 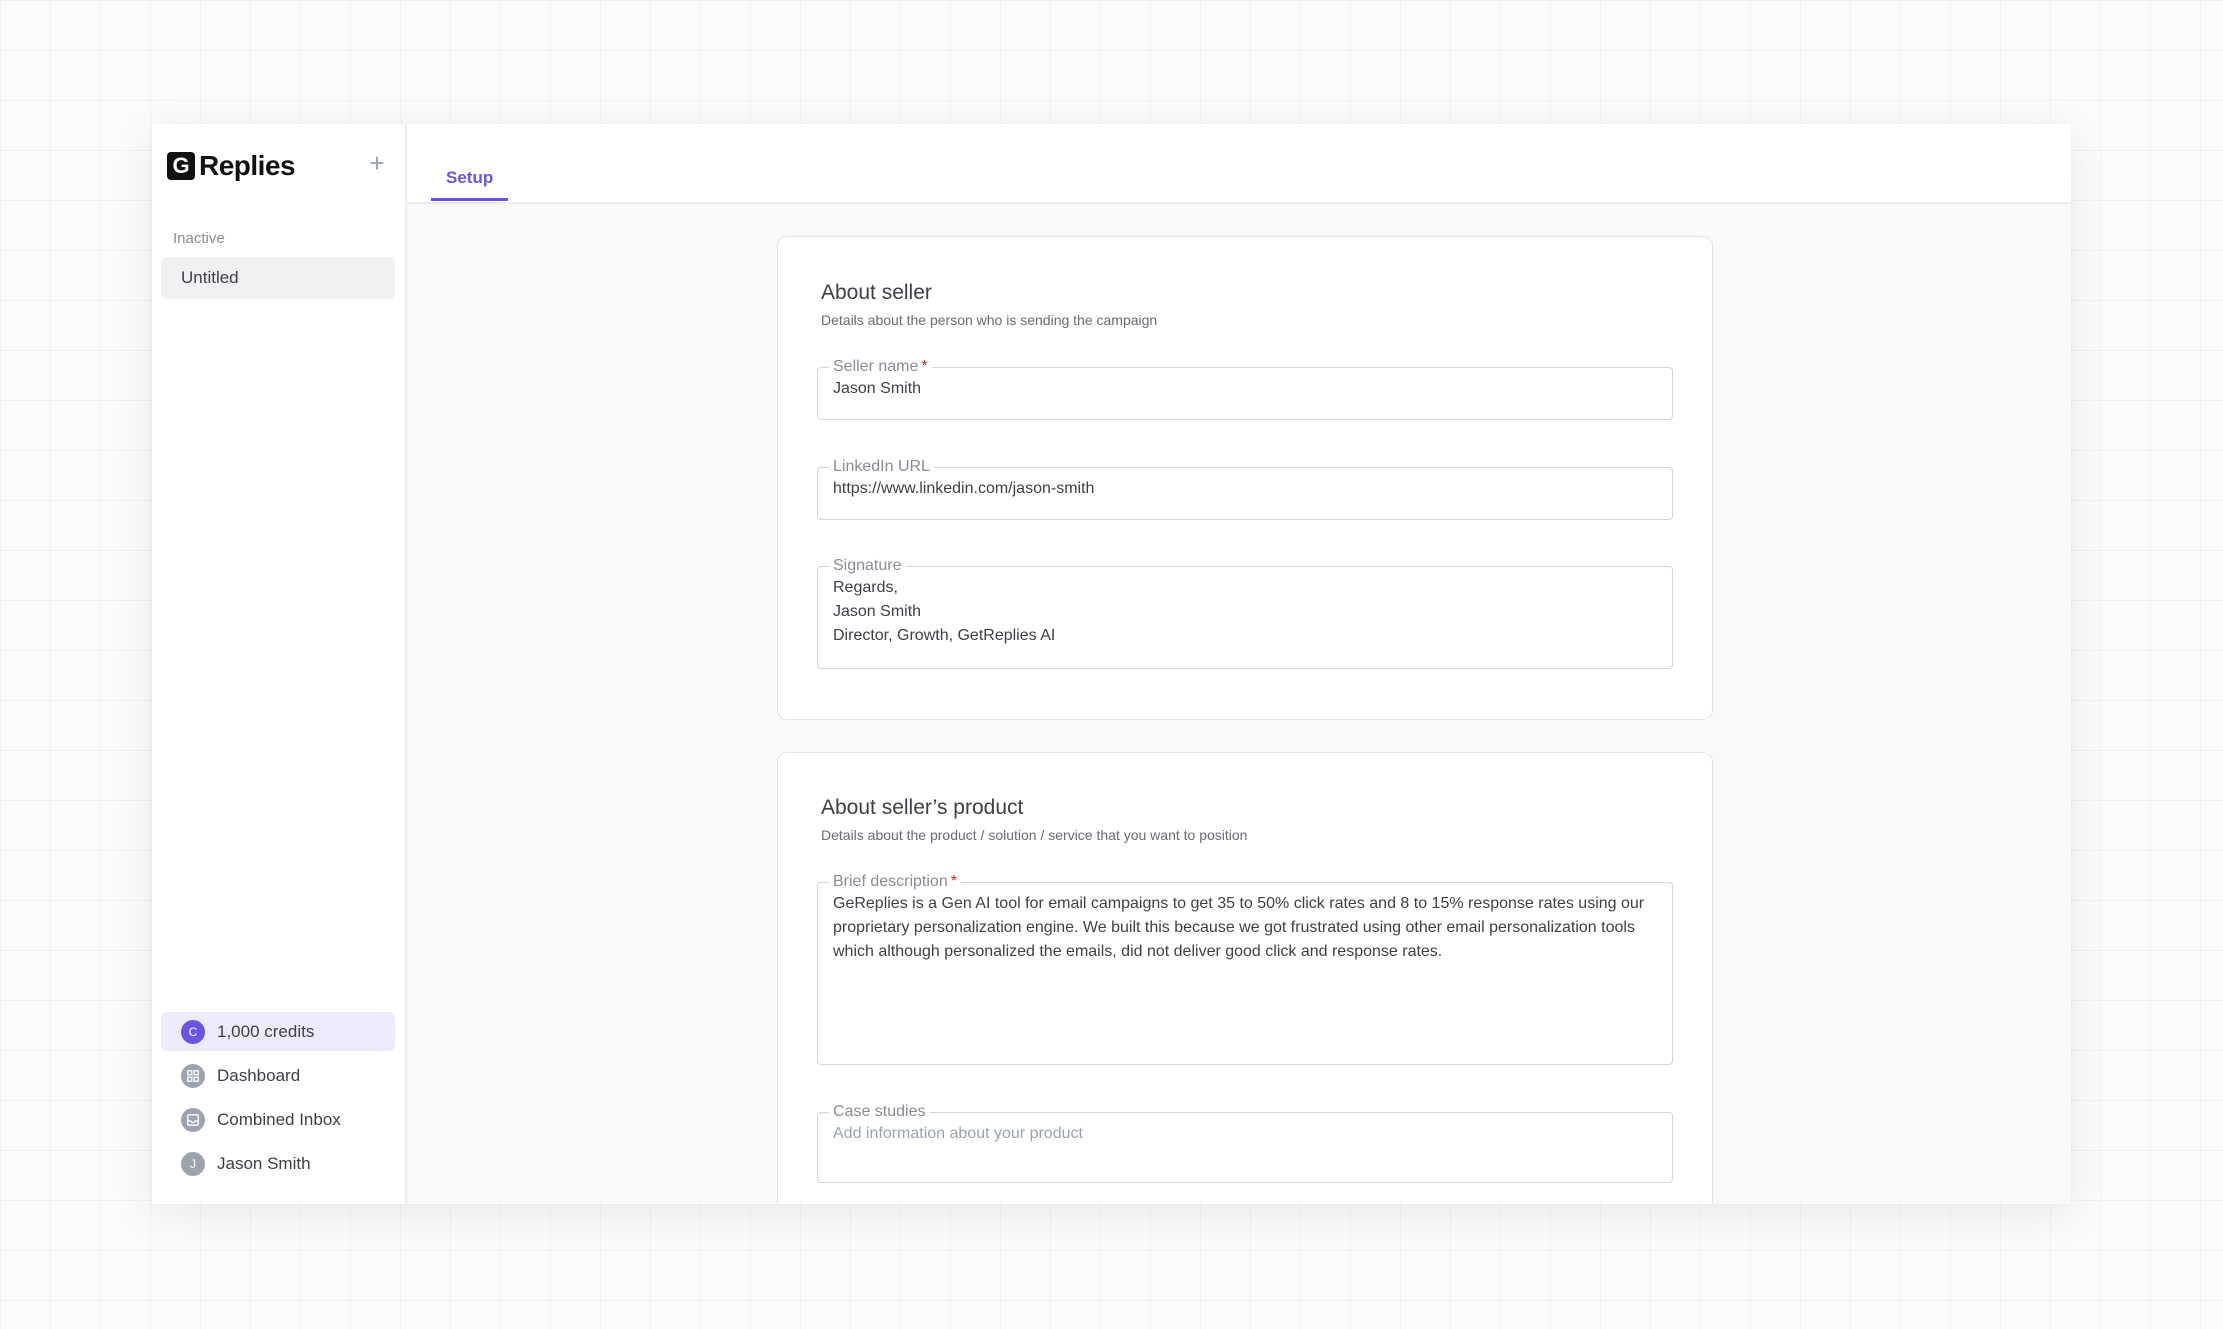 I want to click on linkedin-url-label: LinkedIn URL, so click(x=881, y=466).